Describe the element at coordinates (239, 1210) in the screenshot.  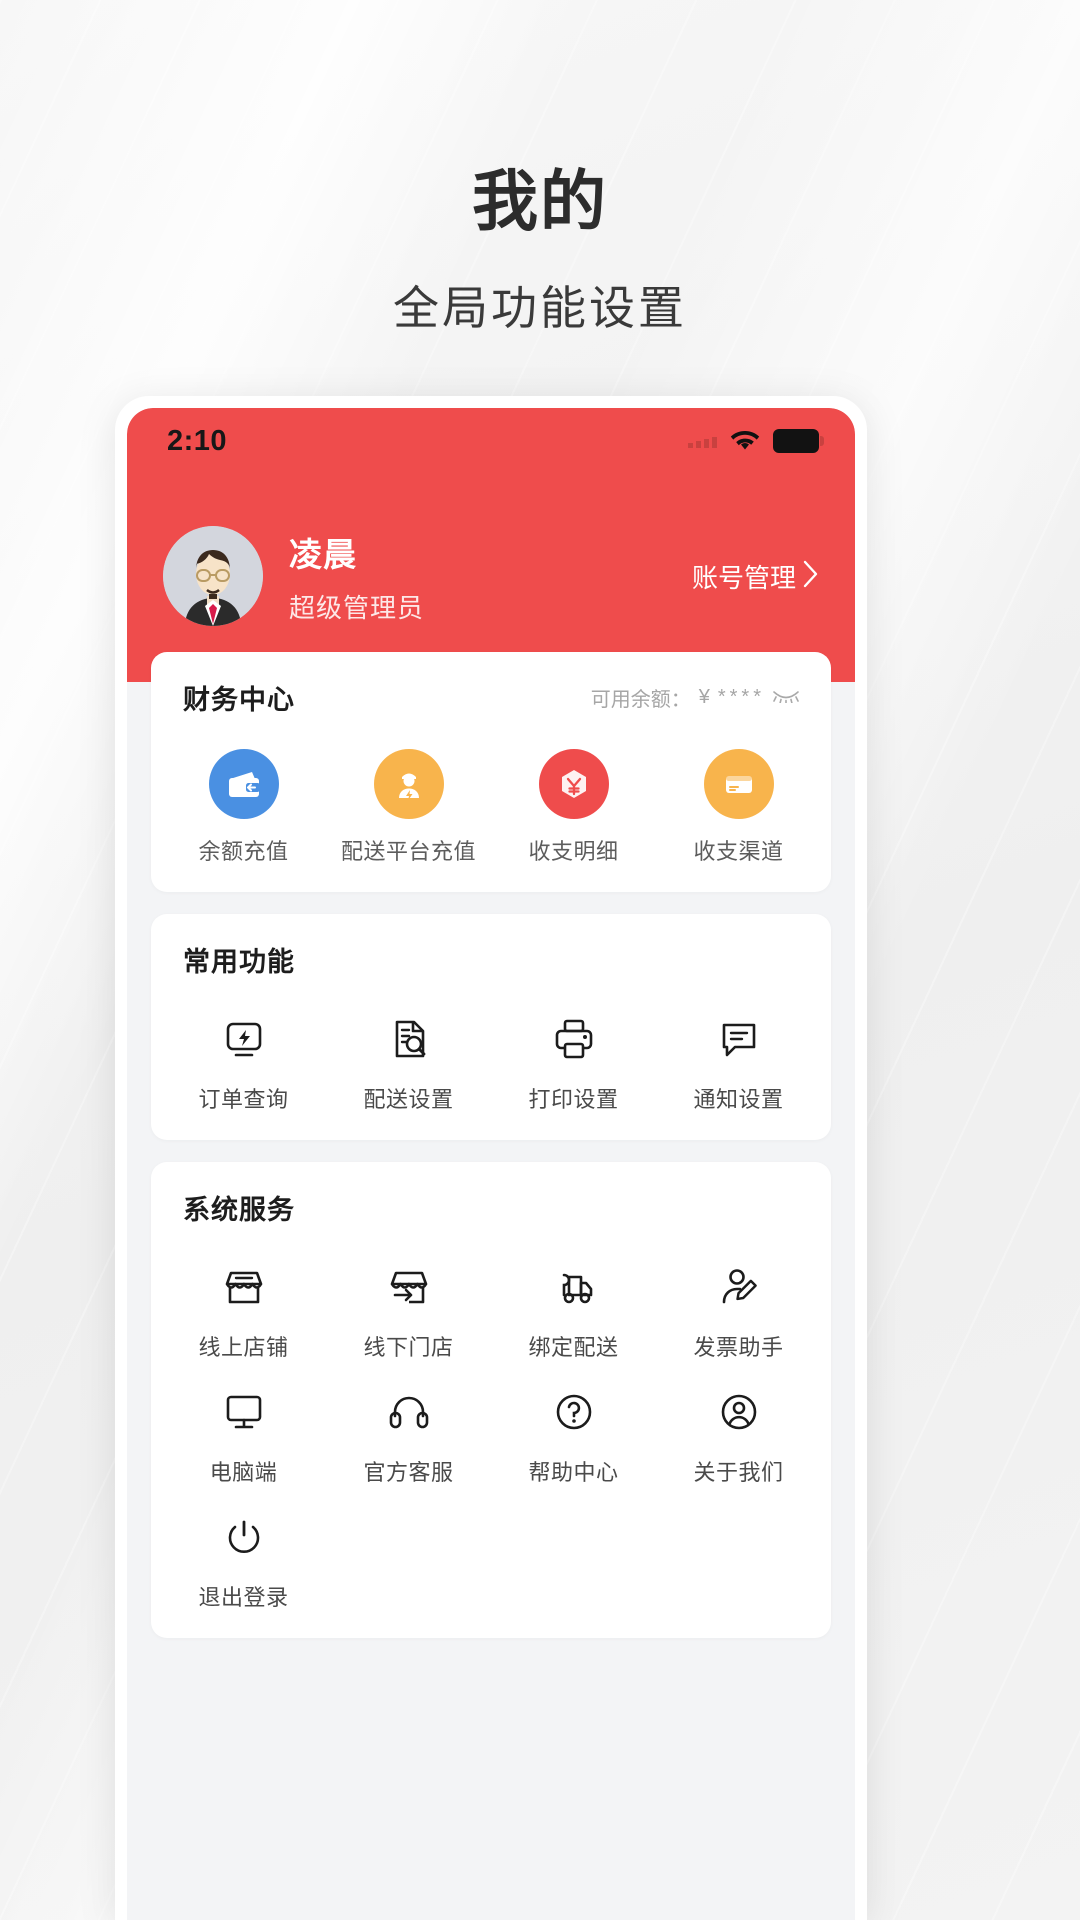
I see `system-title: 系统服务` at that location.